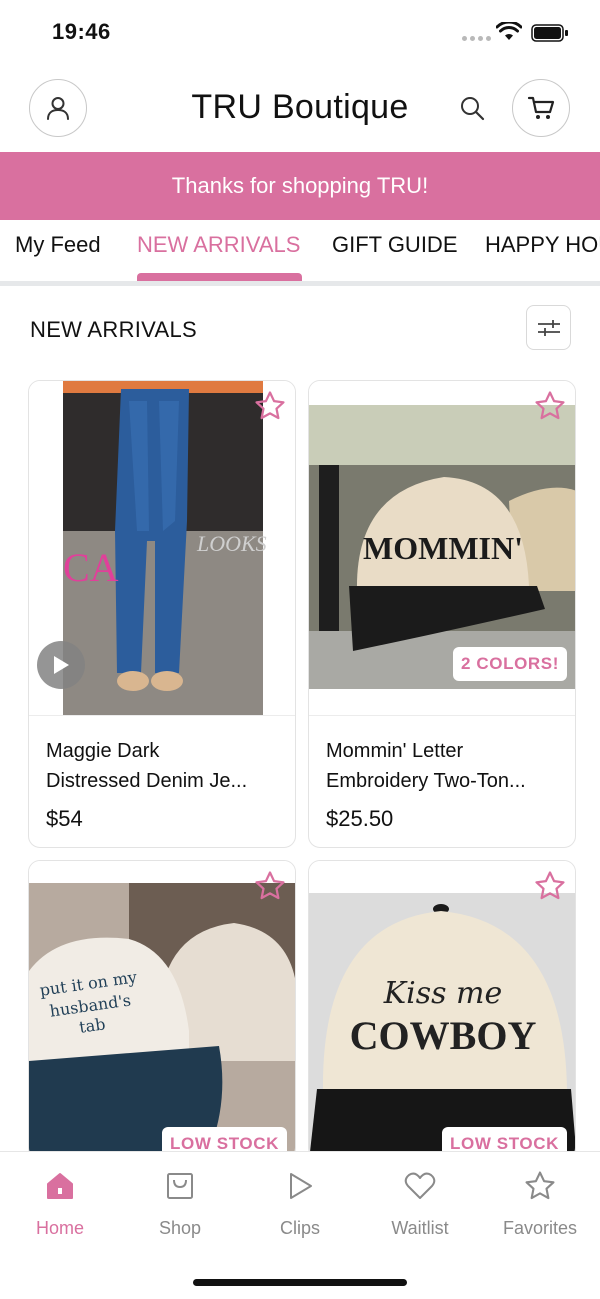  What do you see at coordinates (509, 31) in the screenshot?
I see `wifi-icon` at bounding box center [509, 31].